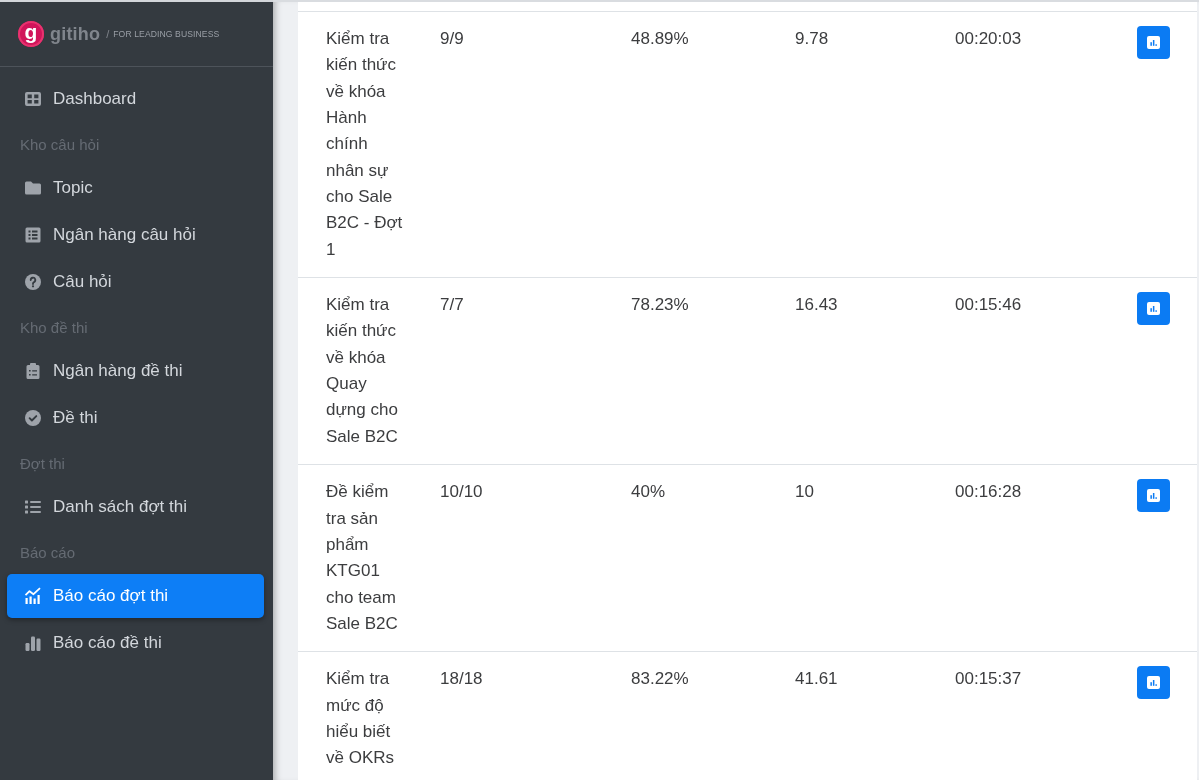 The image size is (1199, 780). Describe the element at coordinates (33, 99) in the screenshot. I see `grid-icon` at that location.